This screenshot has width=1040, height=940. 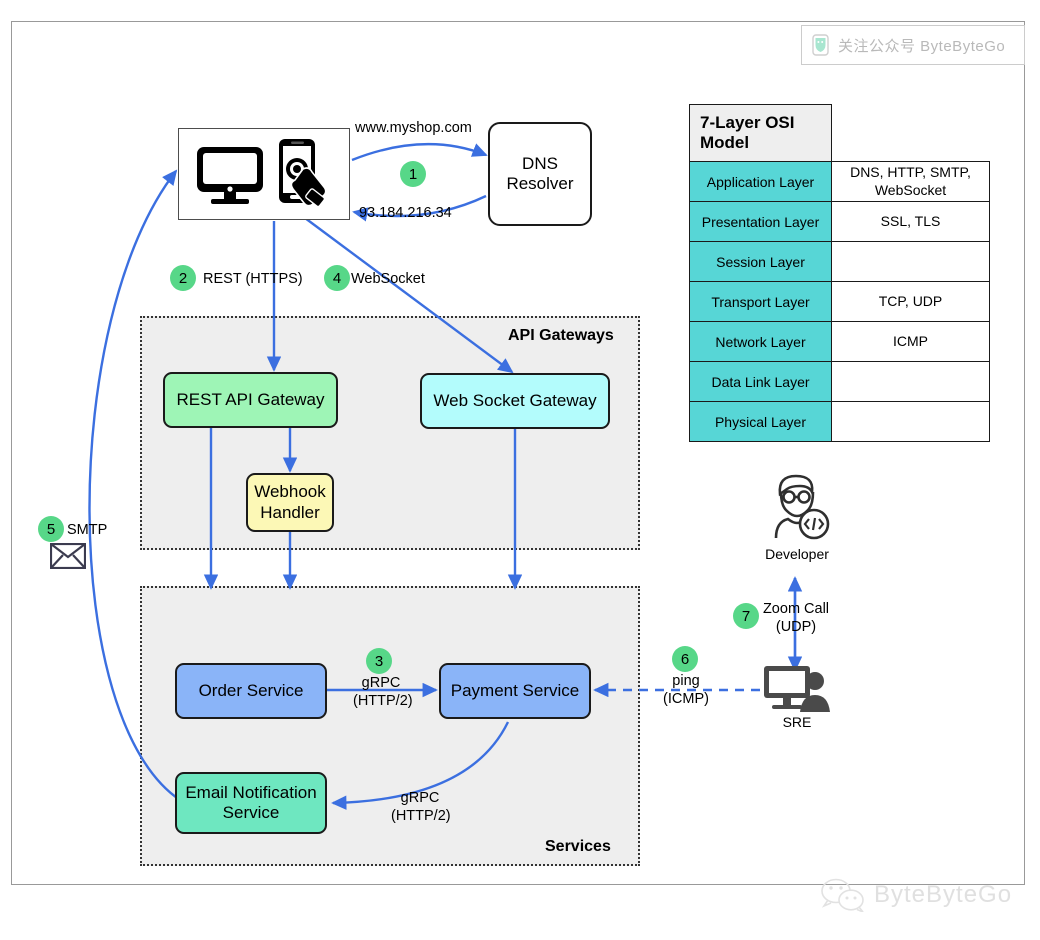 I want to click on table-row: Presentation Layer SSL, TLS, so click(x=839, y=221).